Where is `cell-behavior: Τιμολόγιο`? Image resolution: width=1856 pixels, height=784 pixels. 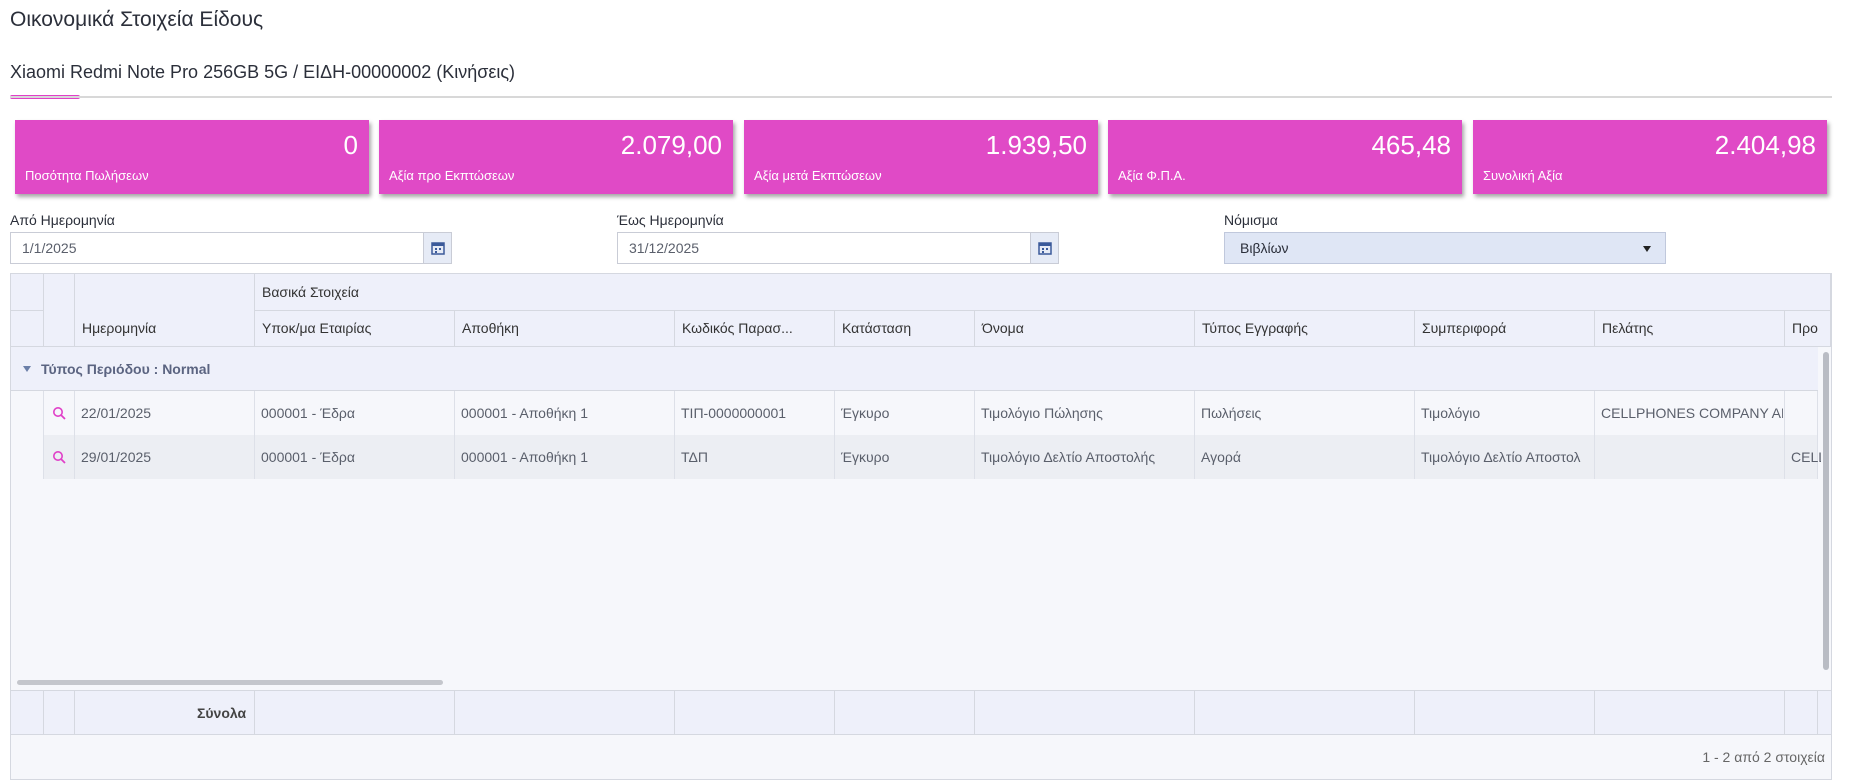
cell-behavior: Τιμολόγιο is located at coordinates (1505, 413).